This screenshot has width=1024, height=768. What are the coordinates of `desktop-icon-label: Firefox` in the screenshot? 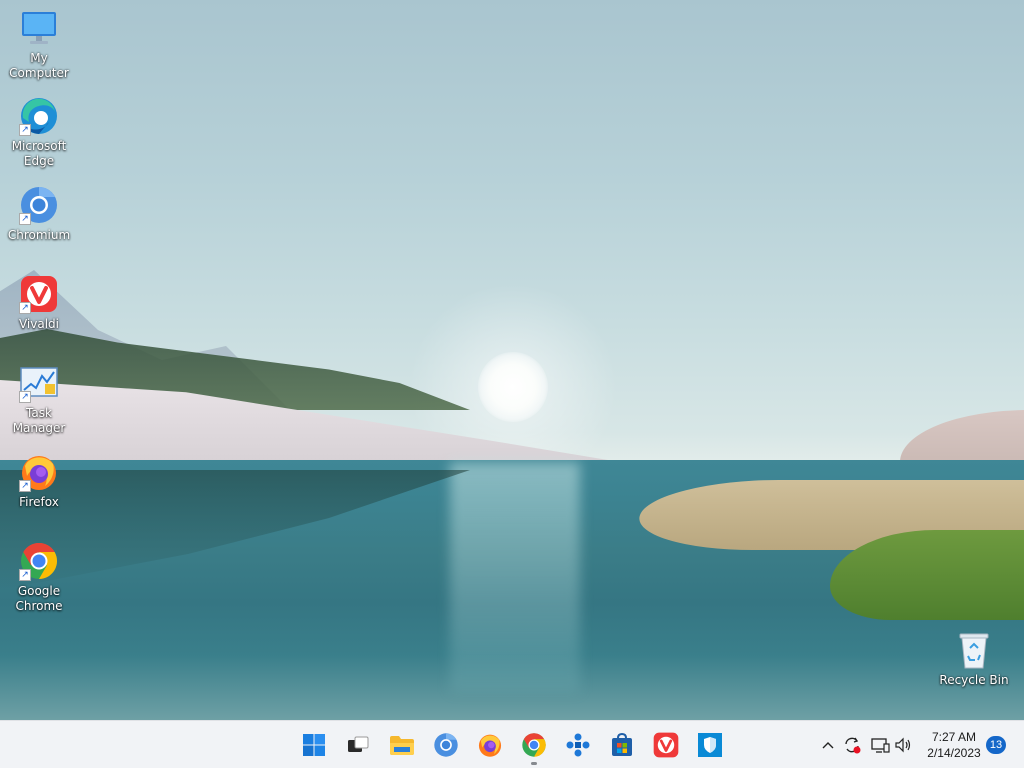 It's located at (39, 502).